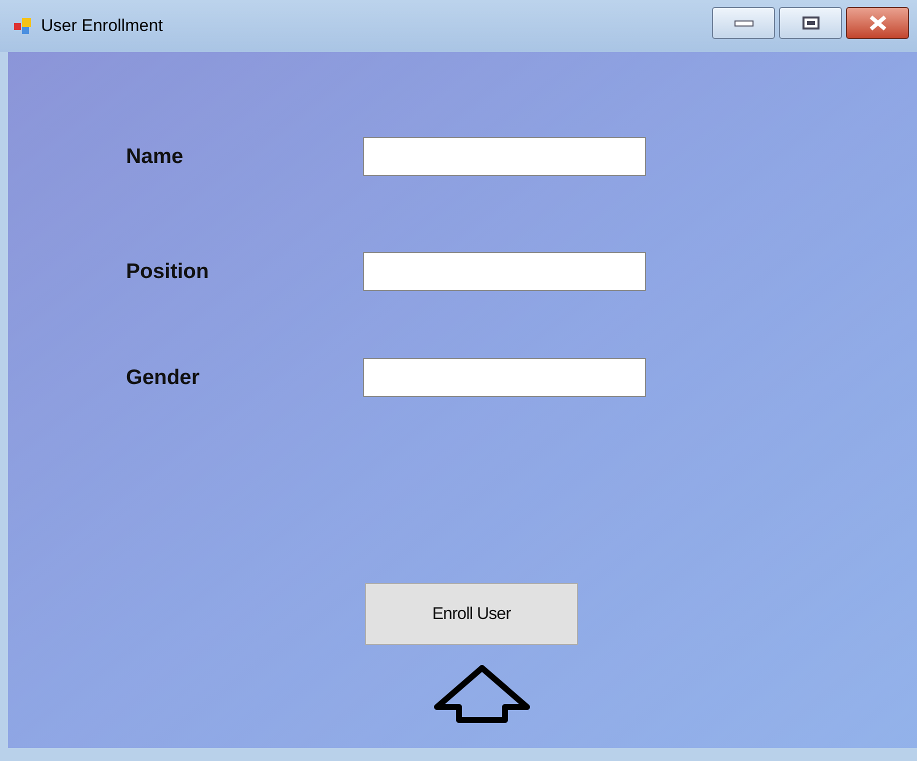 This screenshot has width=917, height=761. I want to click on app-icon, so click(23, 26).